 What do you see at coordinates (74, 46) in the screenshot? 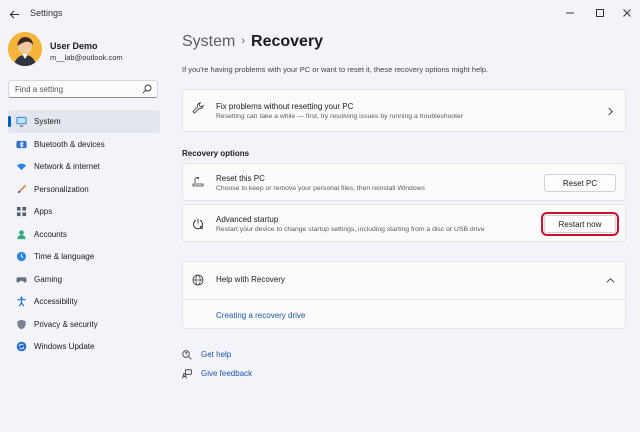
I see `user-name: User Demo` at bounding box center [74, 46].